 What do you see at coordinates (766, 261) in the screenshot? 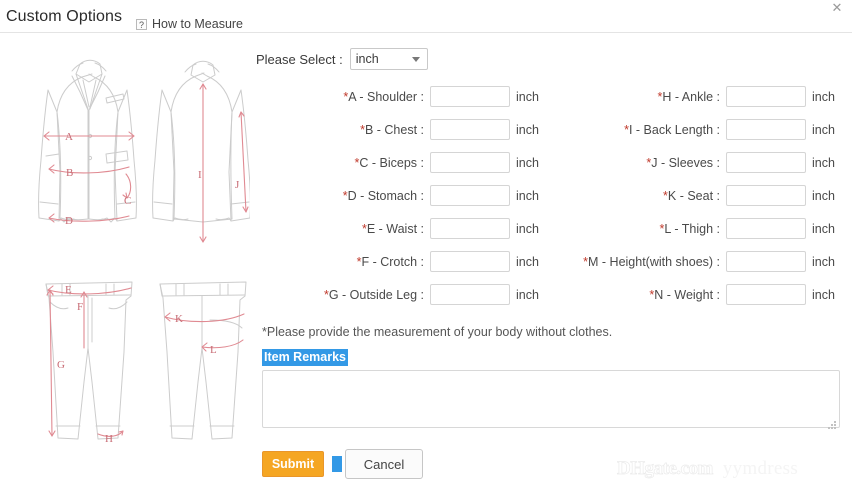
I see `input-height` at bounding box center [766, 261].